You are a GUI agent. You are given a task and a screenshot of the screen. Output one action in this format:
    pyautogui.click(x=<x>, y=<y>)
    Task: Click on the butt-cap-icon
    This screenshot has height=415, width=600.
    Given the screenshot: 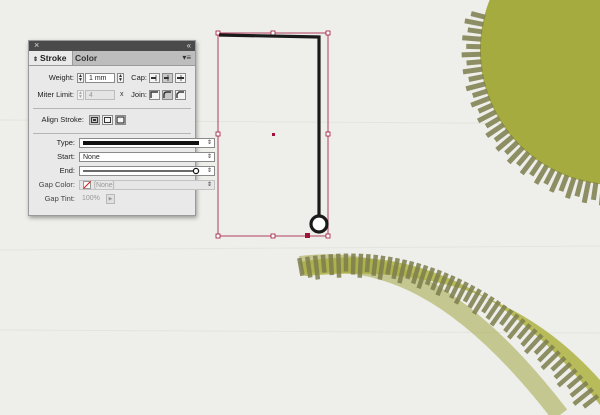 What is the action you would take?
    pyautogui.click(x=154, y=78)
    